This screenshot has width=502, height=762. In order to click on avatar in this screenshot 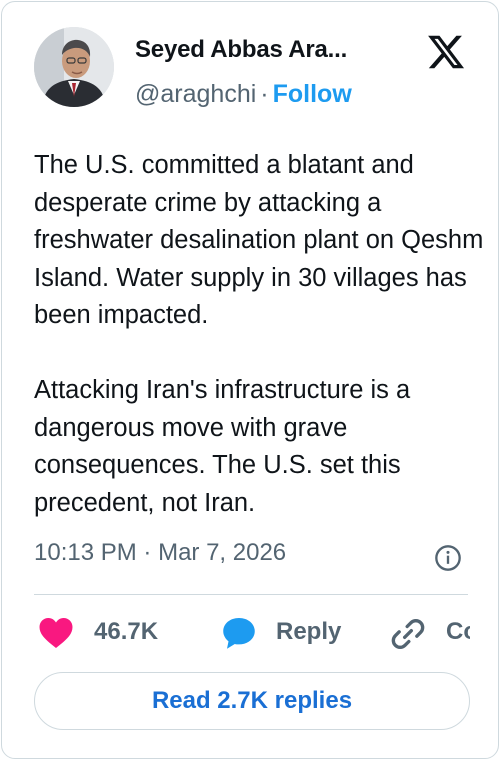, I will do `click(74, 67)`.